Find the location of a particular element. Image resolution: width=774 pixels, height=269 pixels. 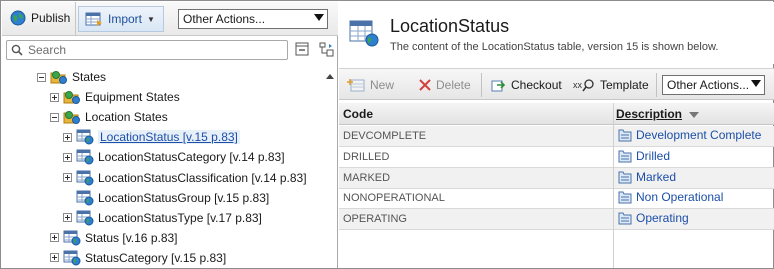

table-globe-icon is located at coordinates (364, 33).